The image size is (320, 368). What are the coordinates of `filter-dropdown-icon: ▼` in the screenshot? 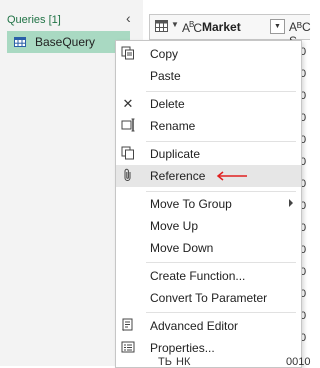 It's located at (277, 26).